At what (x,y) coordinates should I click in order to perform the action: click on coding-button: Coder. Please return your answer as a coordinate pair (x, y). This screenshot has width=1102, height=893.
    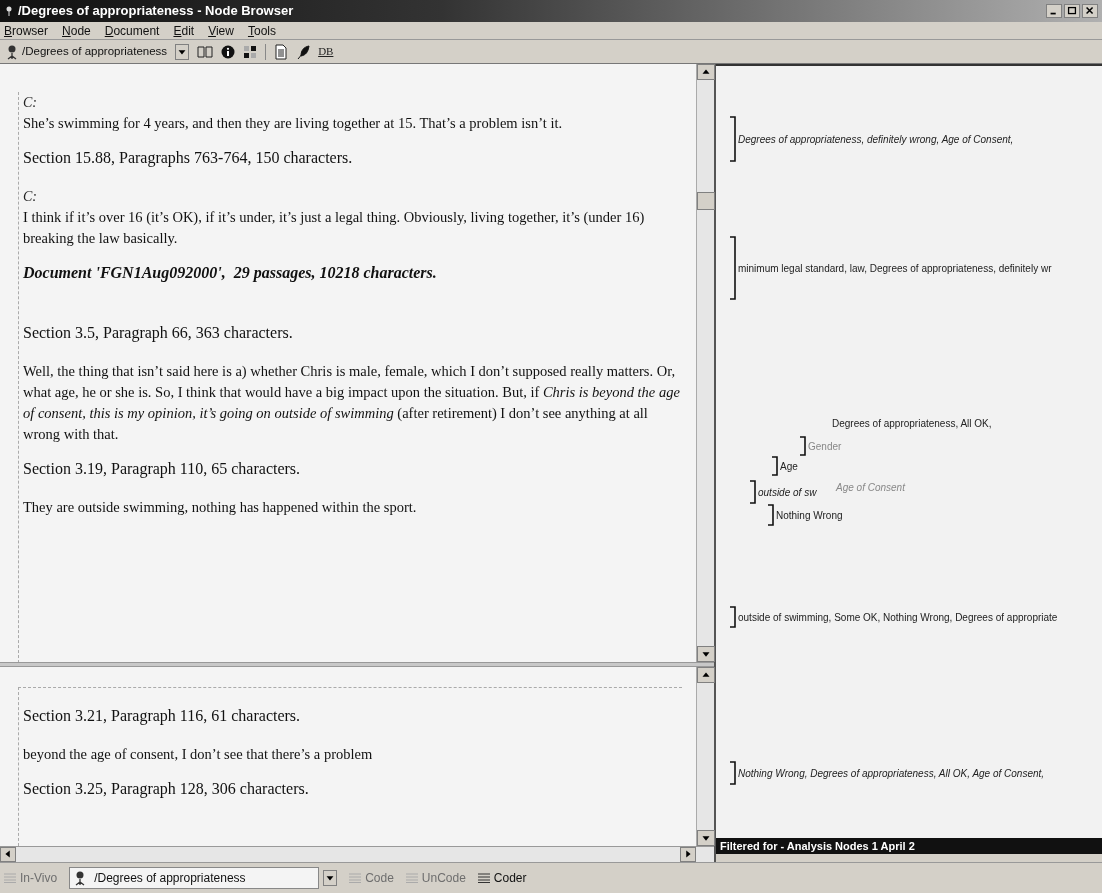
    Looking at the image, I should click on (502, 878).